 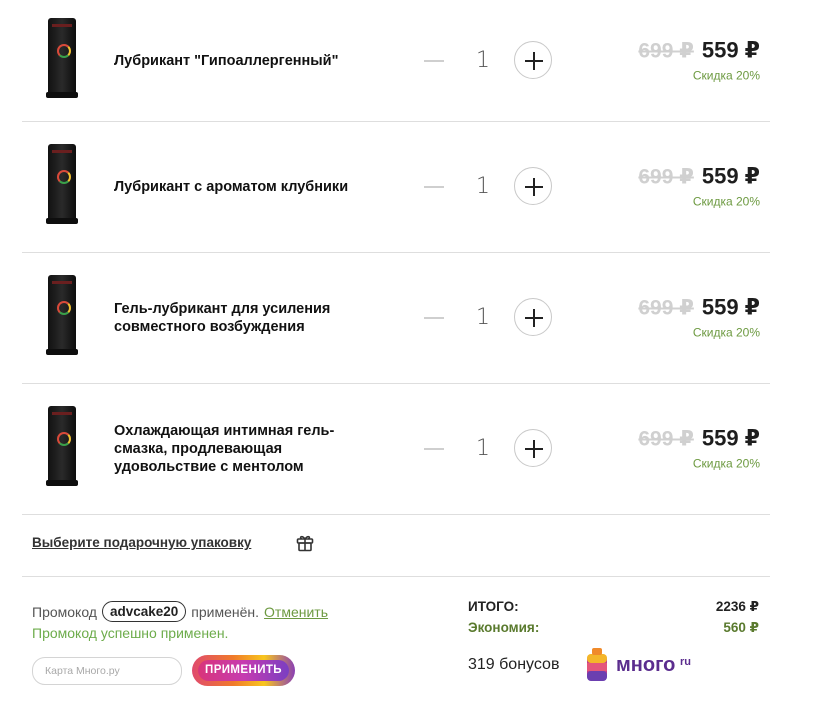 I want to click on promo-code-badge: advcake20, so click(x=144, y=611).